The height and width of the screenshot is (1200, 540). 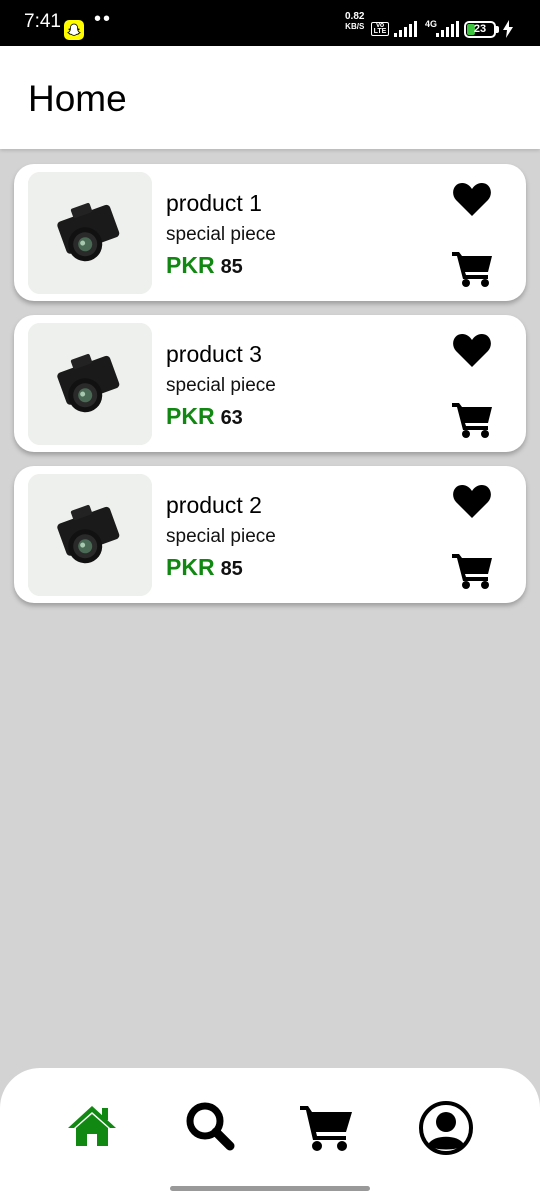 I want to click on product-name: product 3, so click(x=214, y=354).